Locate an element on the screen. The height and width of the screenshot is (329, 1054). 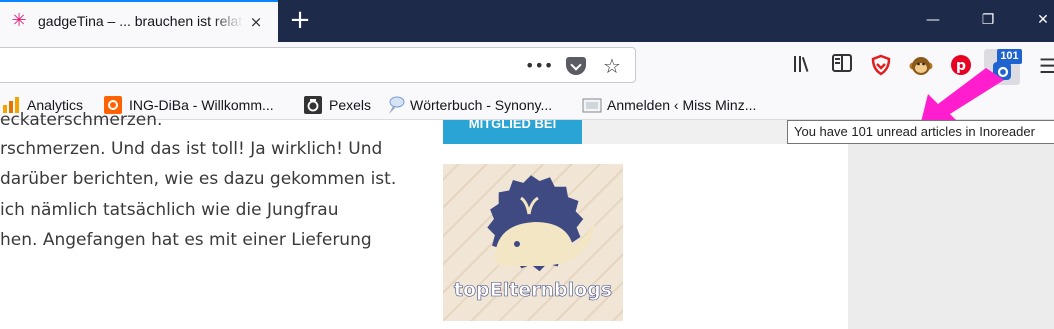
new-tab-button: + is located at coordinates (300, 21).